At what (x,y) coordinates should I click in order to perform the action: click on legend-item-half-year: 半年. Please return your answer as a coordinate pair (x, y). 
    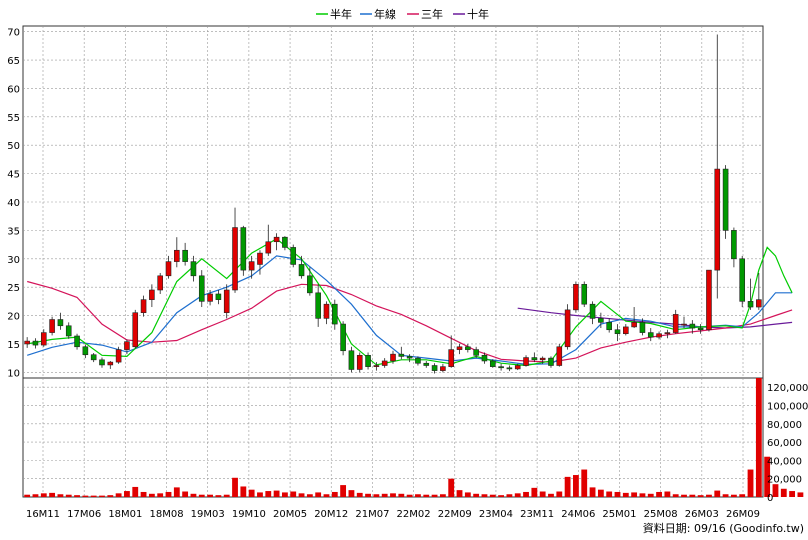
    Looking at the image, I should click on (334, 14).